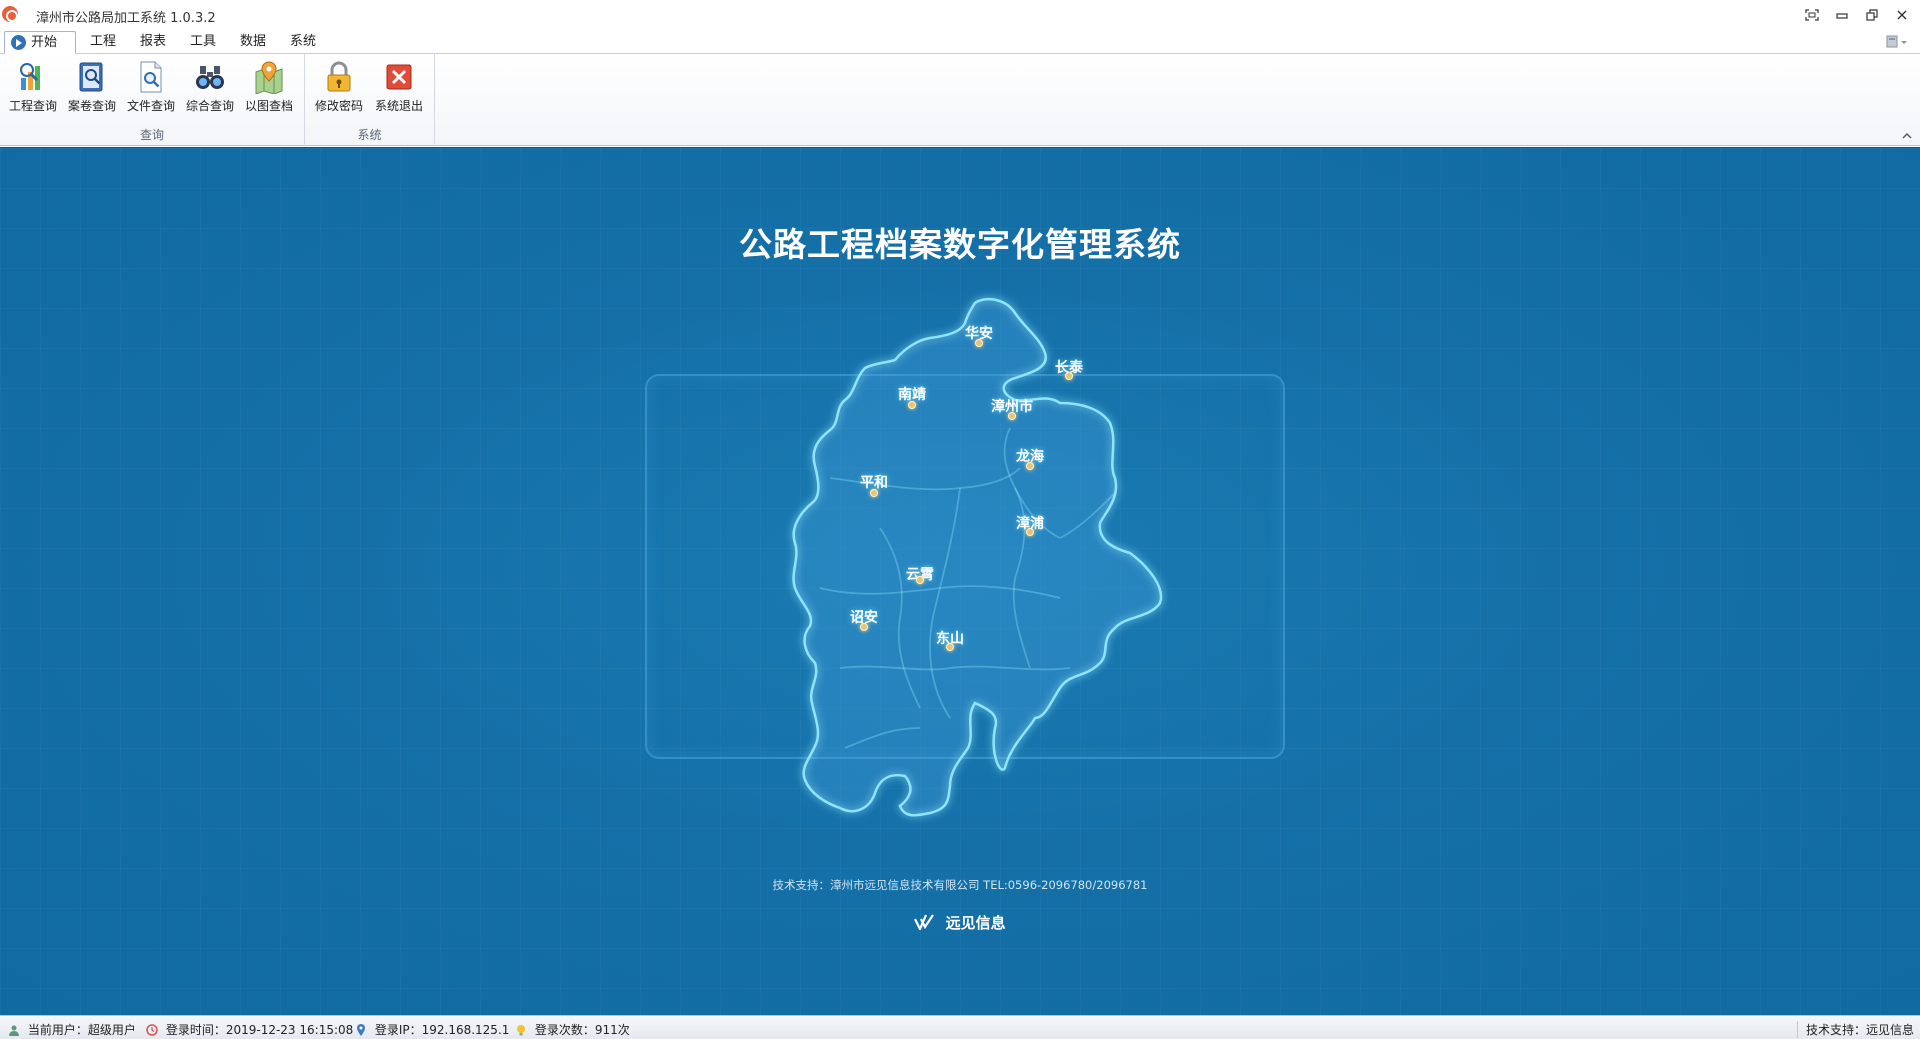  What do you see at coordinates (950, 647) in the screenshot?
I see `city-dot-dongshan` at bounding box center [950, 647].